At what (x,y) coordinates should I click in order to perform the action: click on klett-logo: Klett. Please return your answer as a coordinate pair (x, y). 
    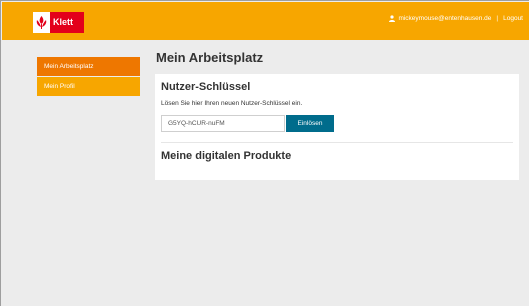
    Looking at the image, I should click on (58, 22).